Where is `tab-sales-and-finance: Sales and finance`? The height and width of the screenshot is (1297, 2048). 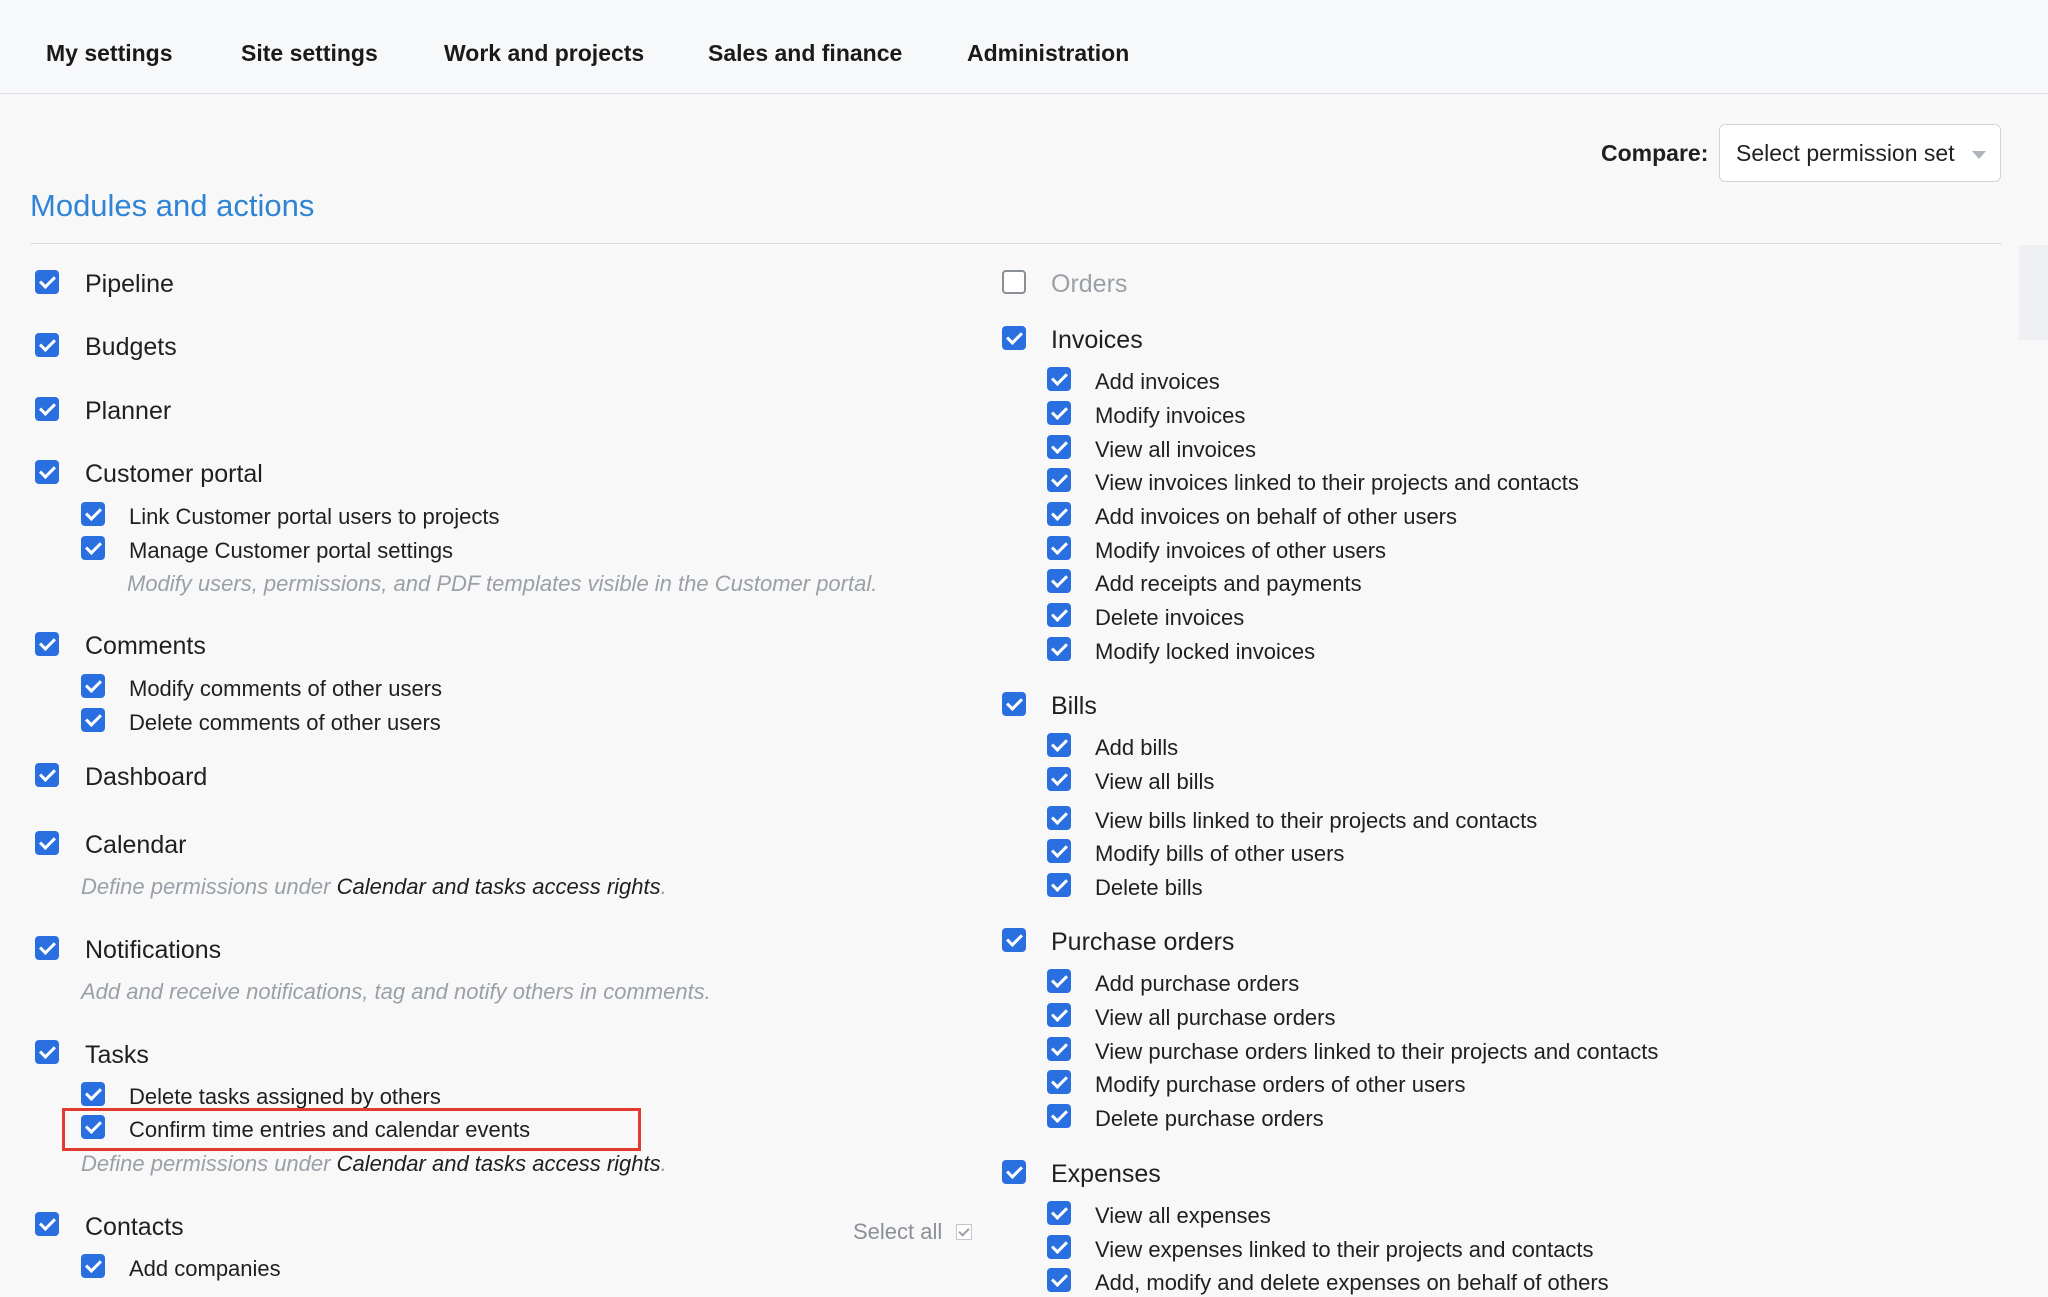 tab-sales-and-finance: Sales and finance is located at coordinates (805, 53).